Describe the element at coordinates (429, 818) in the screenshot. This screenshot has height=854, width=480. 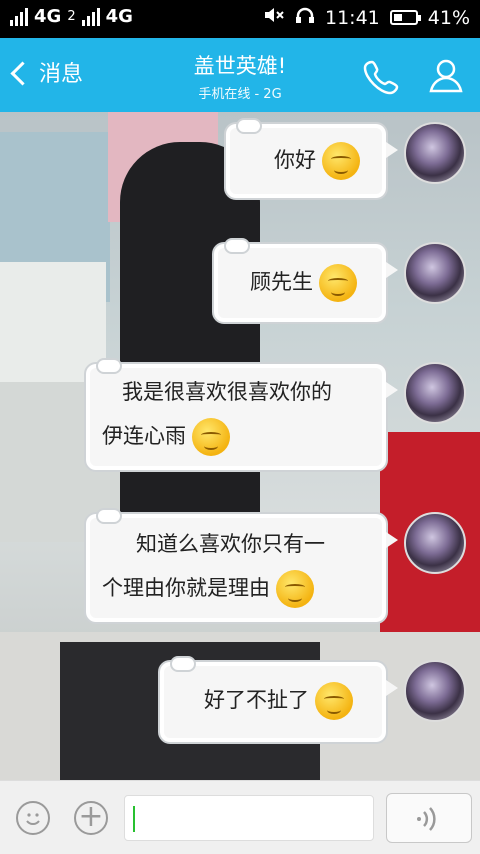
I see `voice-icon` at that location.